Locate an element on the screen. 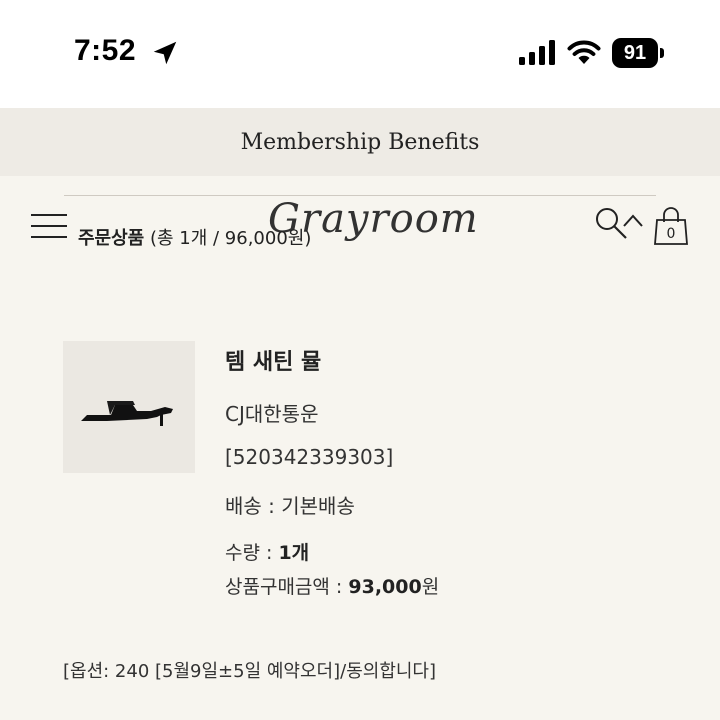 This screenshot has height=720, width=720. membership-banner-text: Membership Benefits is located at coordinates (360, 142).